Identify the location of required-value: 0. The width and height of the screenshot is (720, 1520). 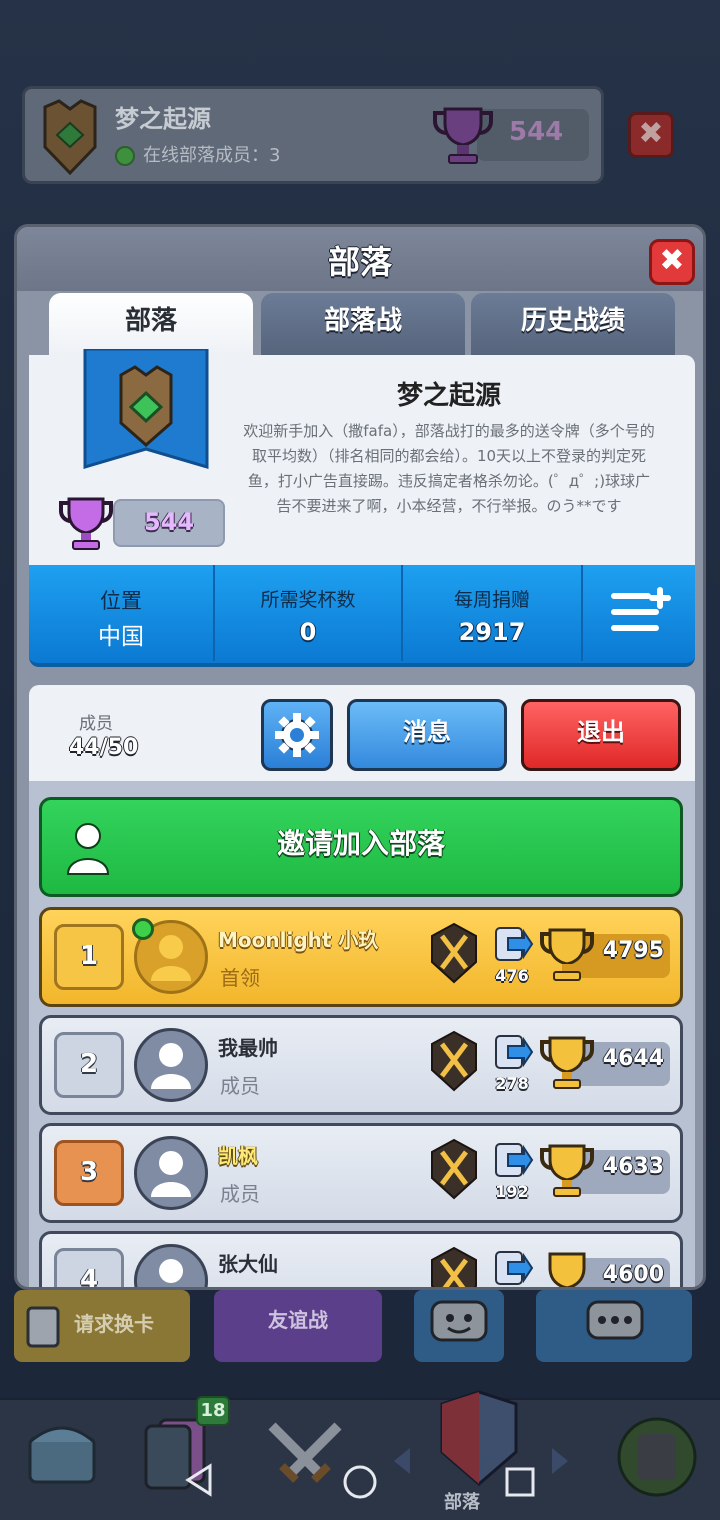
(308, 632).